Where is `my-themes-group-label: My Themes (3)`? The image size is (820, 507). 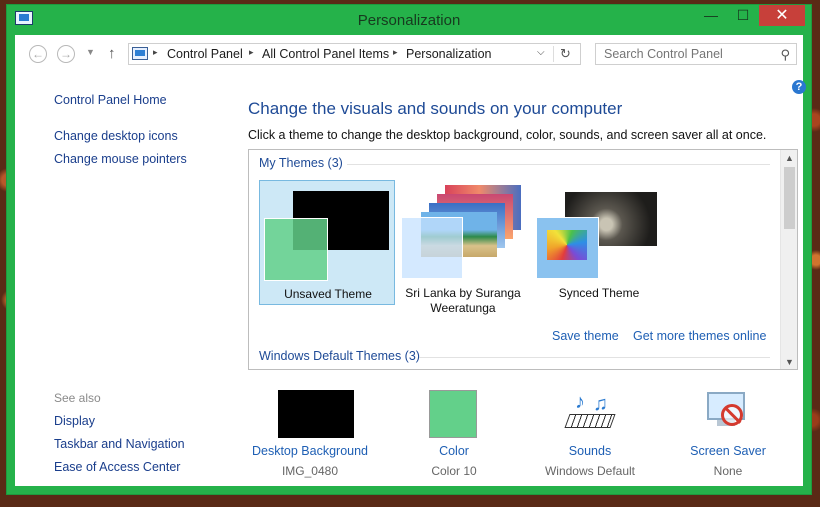 my-themes-group-label: My Themes (3) is located at coordinates (301, 163).